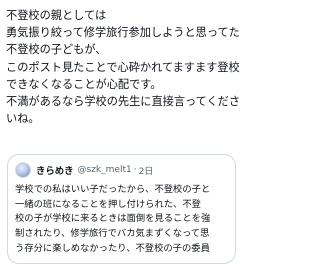 The image size is (320, 264). Describe the element at coordinates (56, 15) in the screenshot. I see `post-text-line: 不登校の親としては` at that location.